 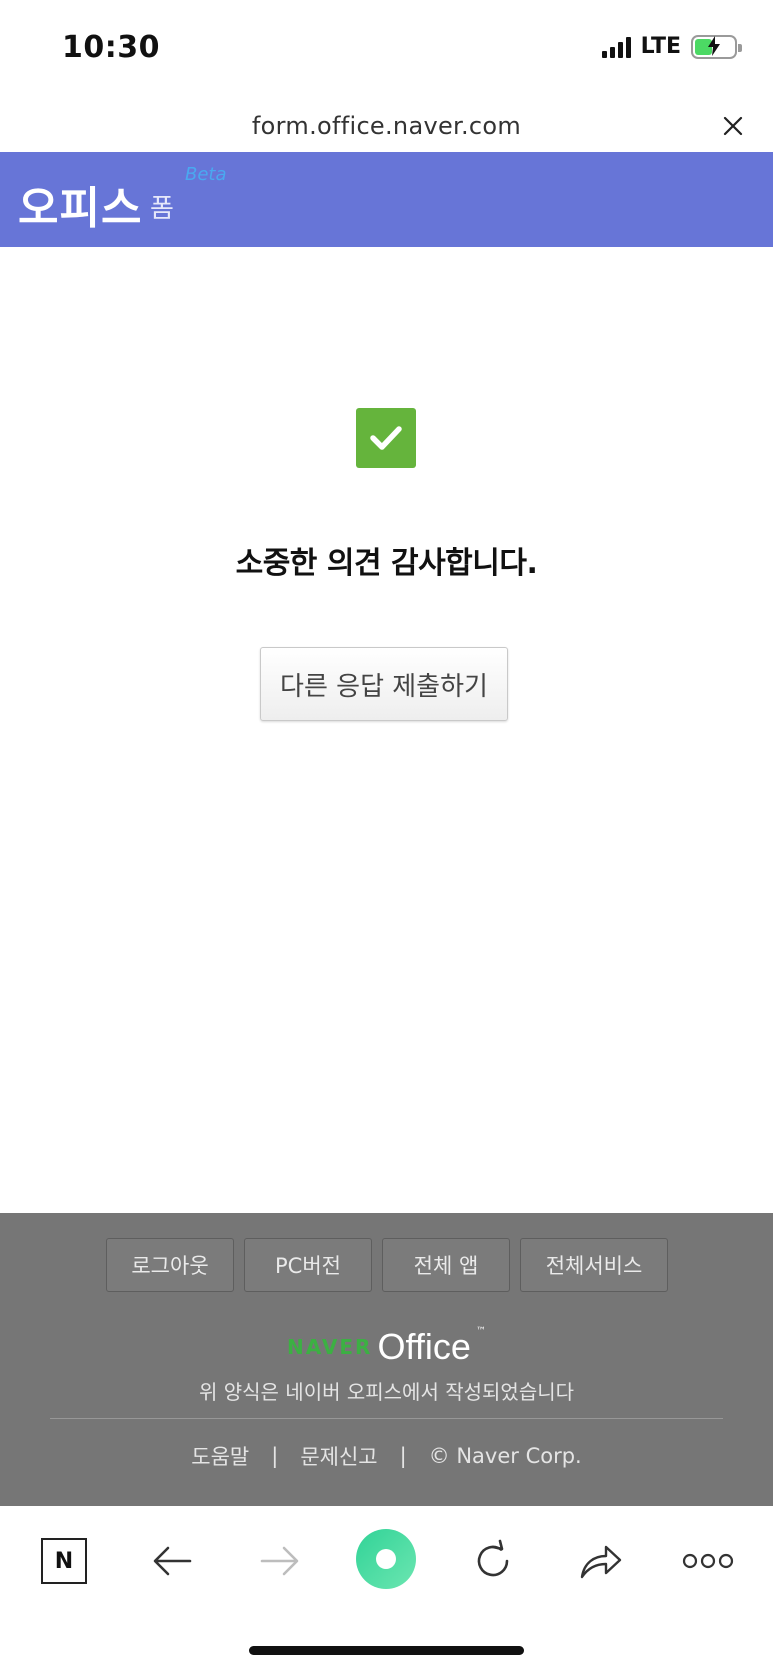 What do you see at coordinates (493, 1558) in the screenshot?
I see `refresh-icon` at bounding box center [493, 1558].